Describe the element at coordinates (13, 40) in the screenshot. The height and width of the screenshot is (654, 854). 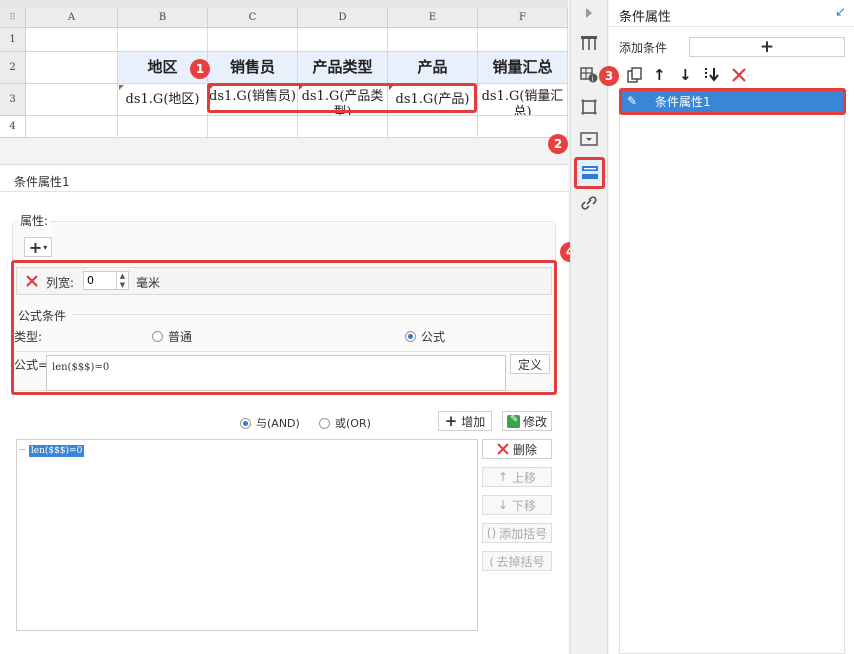
I see `row-header-1: 1` at that location.